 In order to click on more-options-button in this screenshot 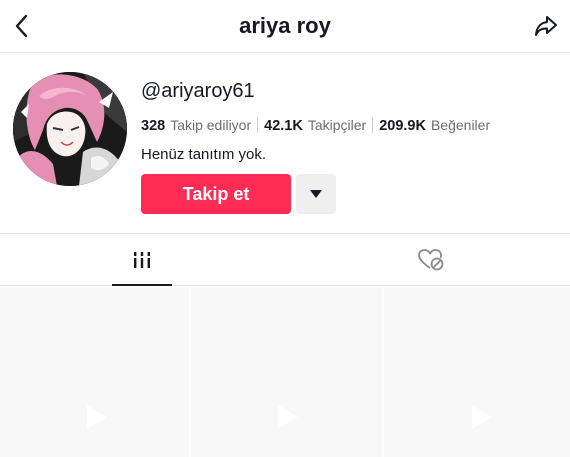, I will do `click(316, 194)`.